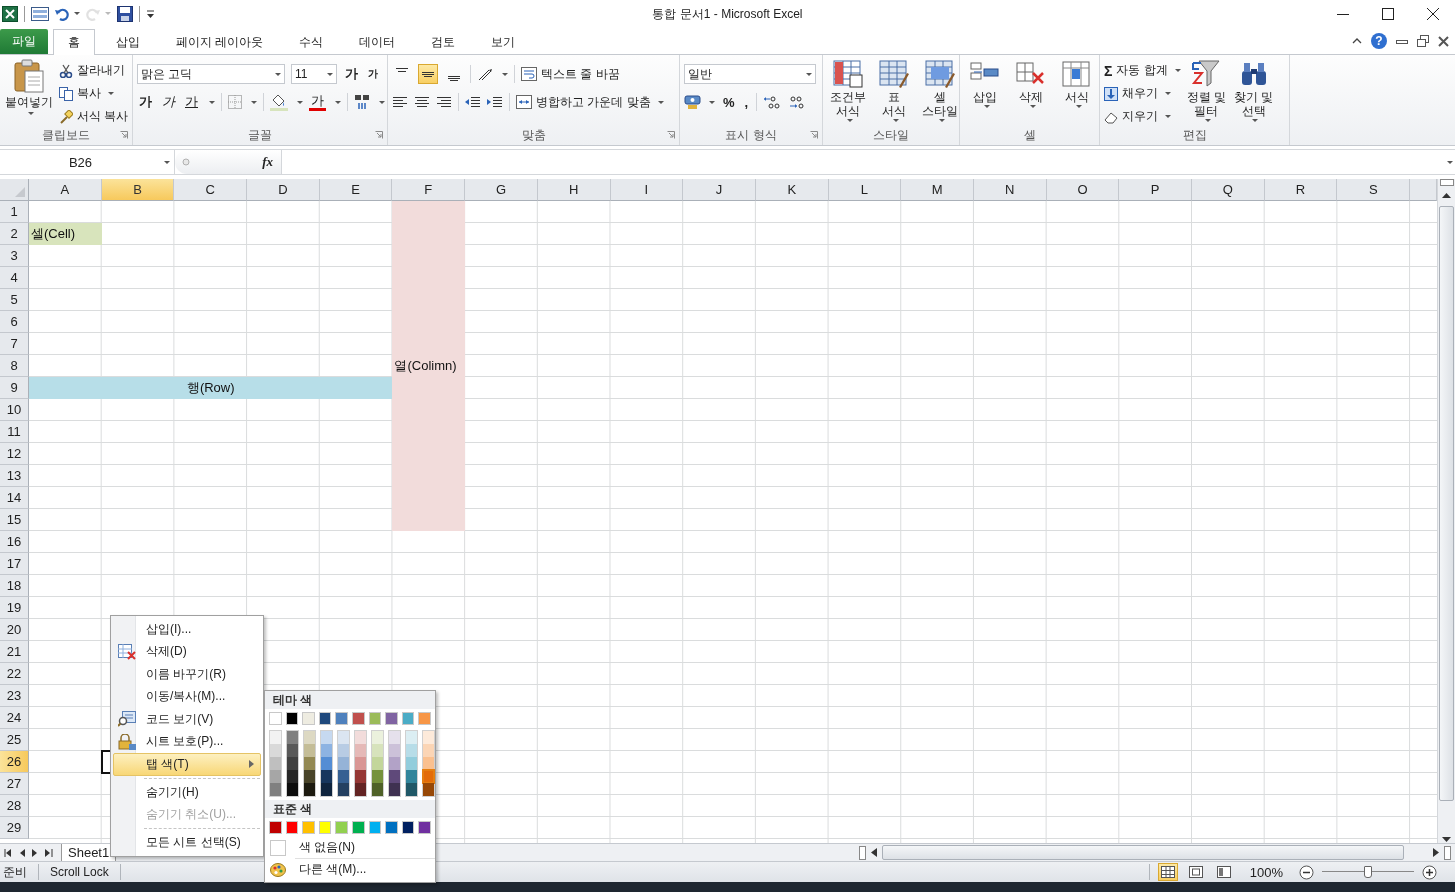  I want to click on column-header: P, so click(1155, 190).